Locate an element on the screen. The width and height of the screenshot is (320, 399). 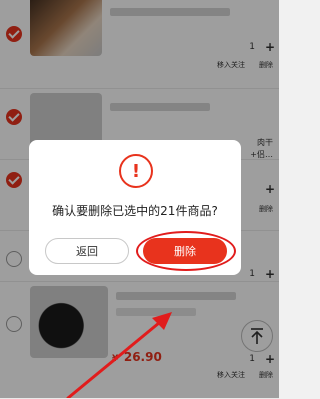
cancel-button: 返回 is located at coordinates (87, 251).